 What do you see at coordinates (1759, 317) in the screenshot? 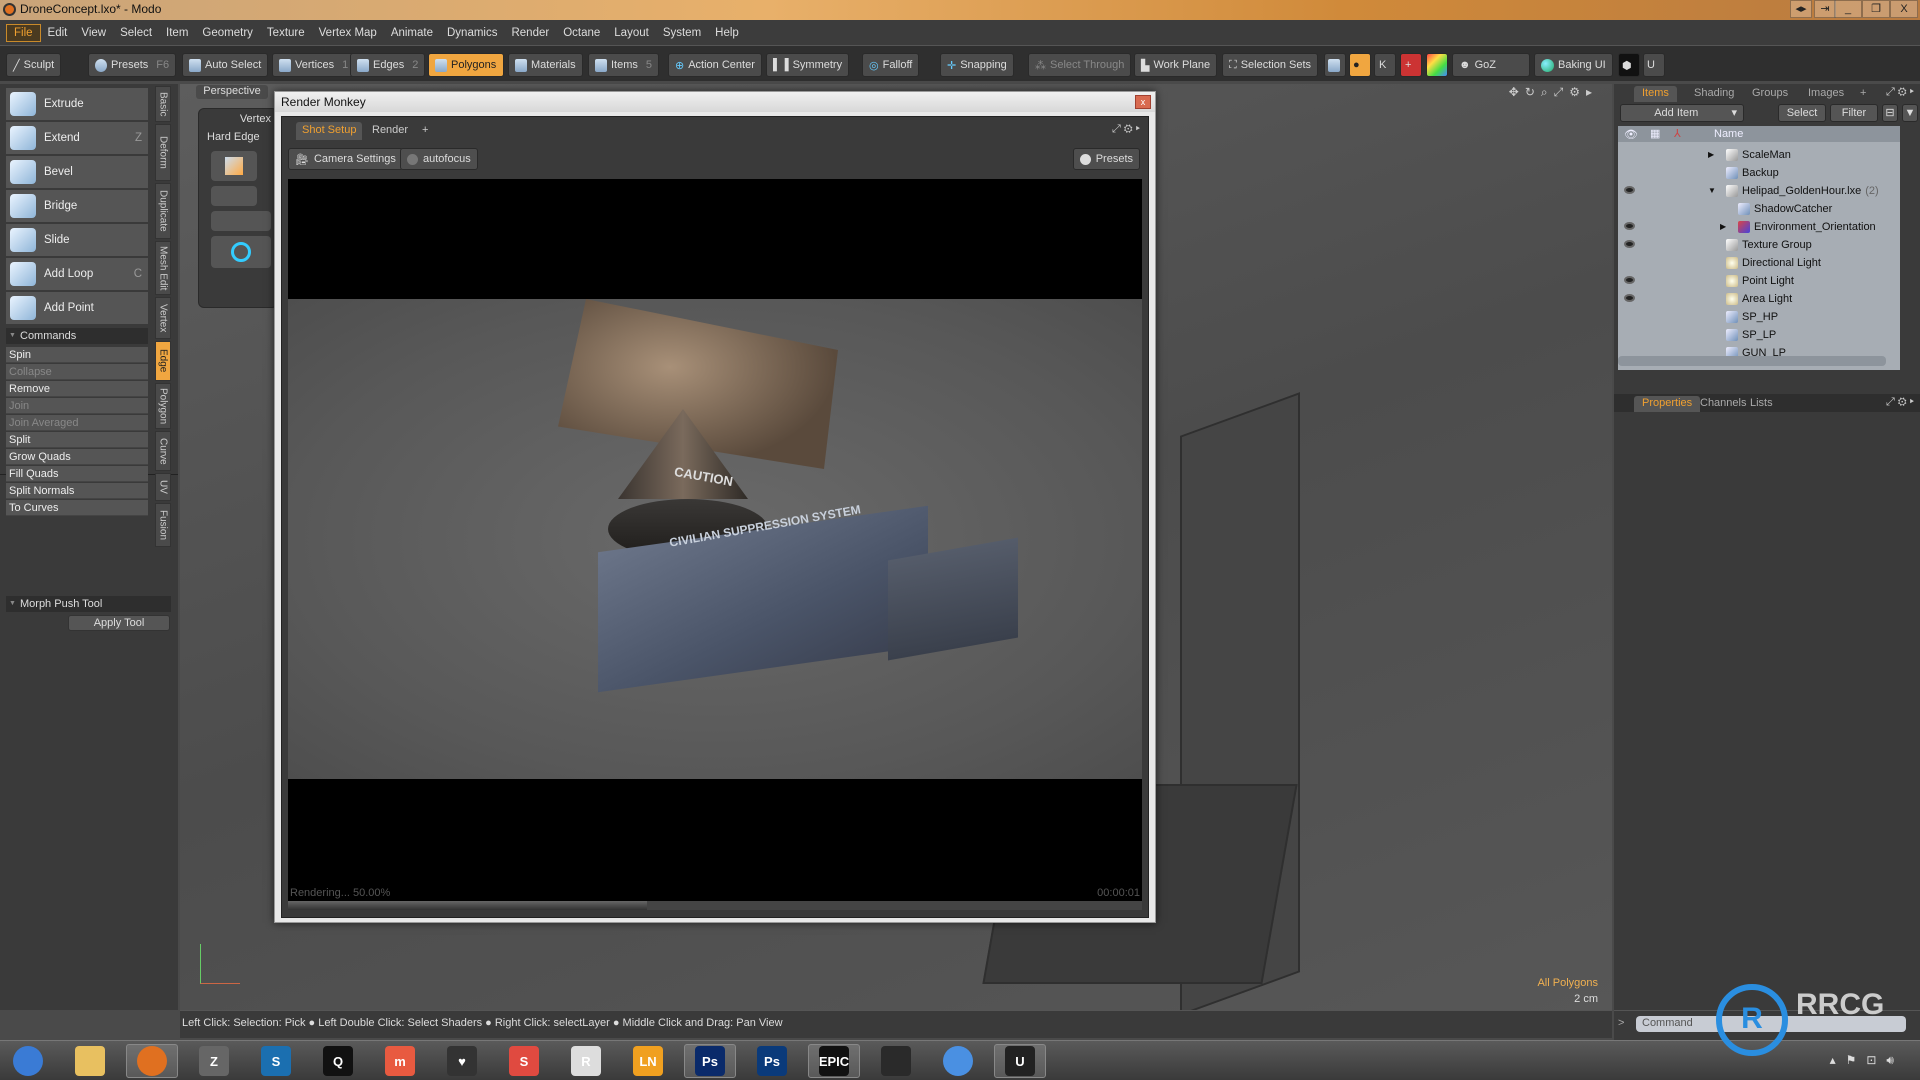
I see `item-row: SP_HP` at bounding box center [1759, 317].